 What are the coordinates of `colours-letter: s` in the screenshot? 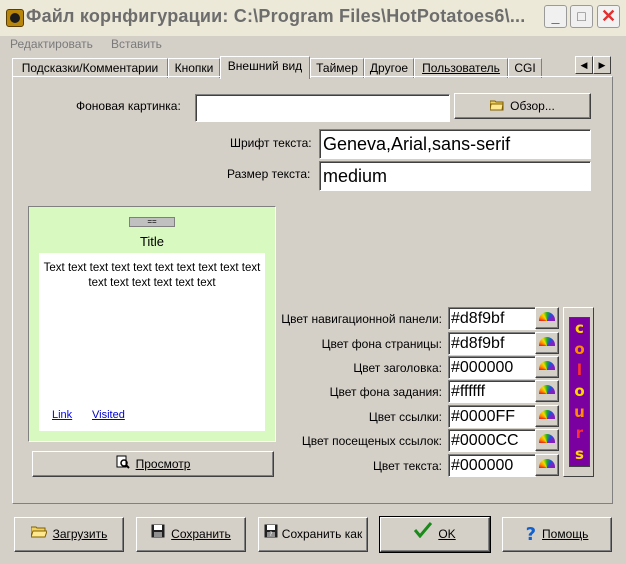 It's located at (579, 454).